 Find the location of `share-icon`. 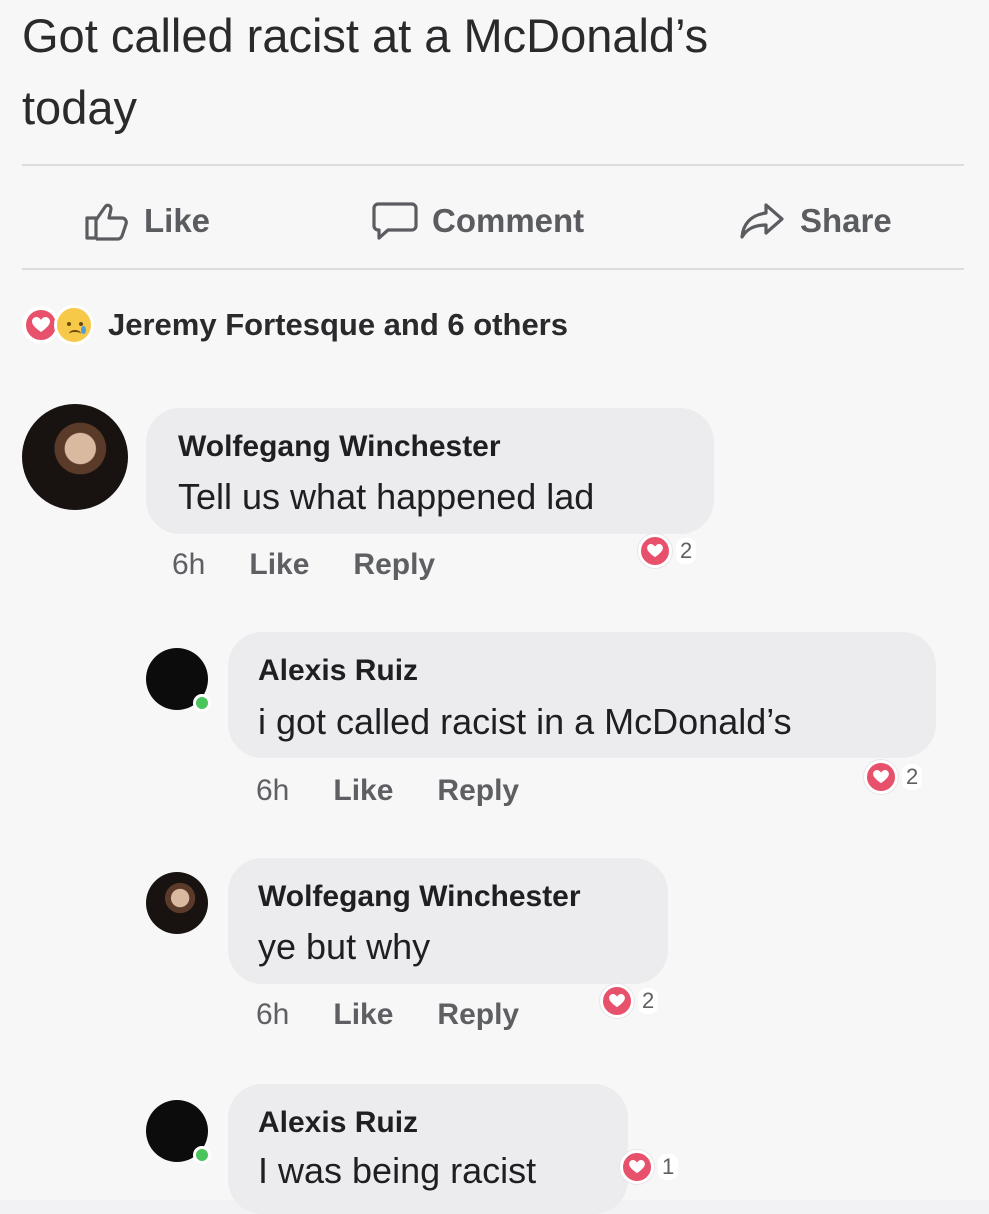

share-icon is located at coordinates (762, 221).